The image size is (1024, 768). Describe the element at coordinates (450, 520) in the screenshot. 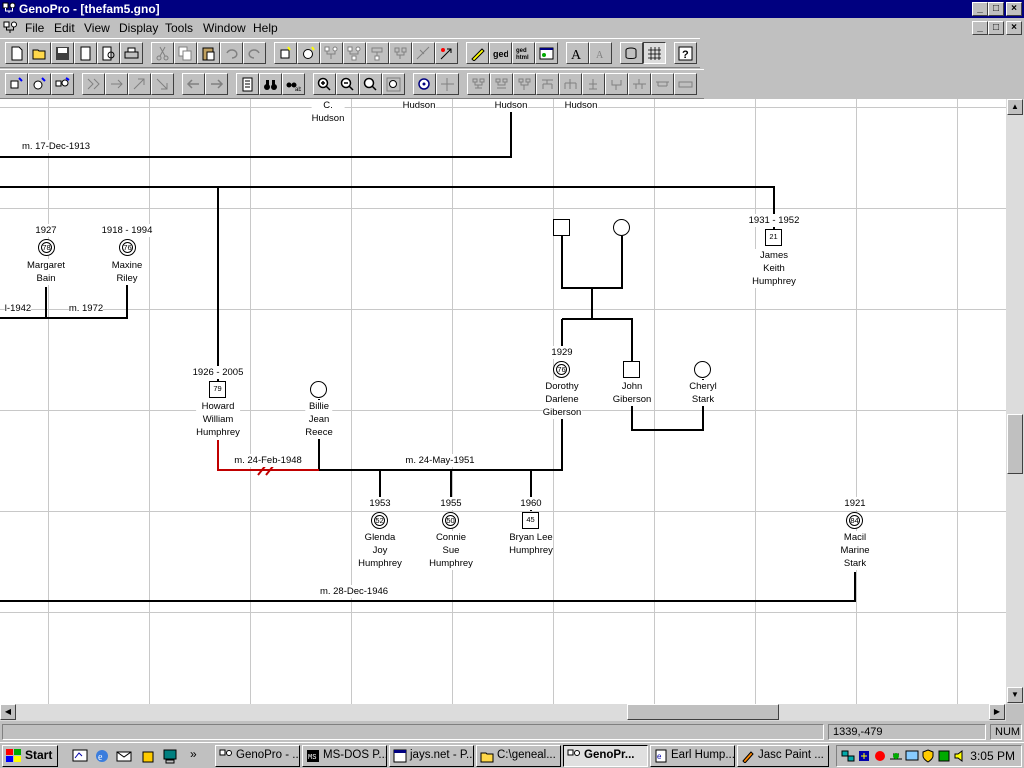

I see `person-female-symbol: 50` at that location.